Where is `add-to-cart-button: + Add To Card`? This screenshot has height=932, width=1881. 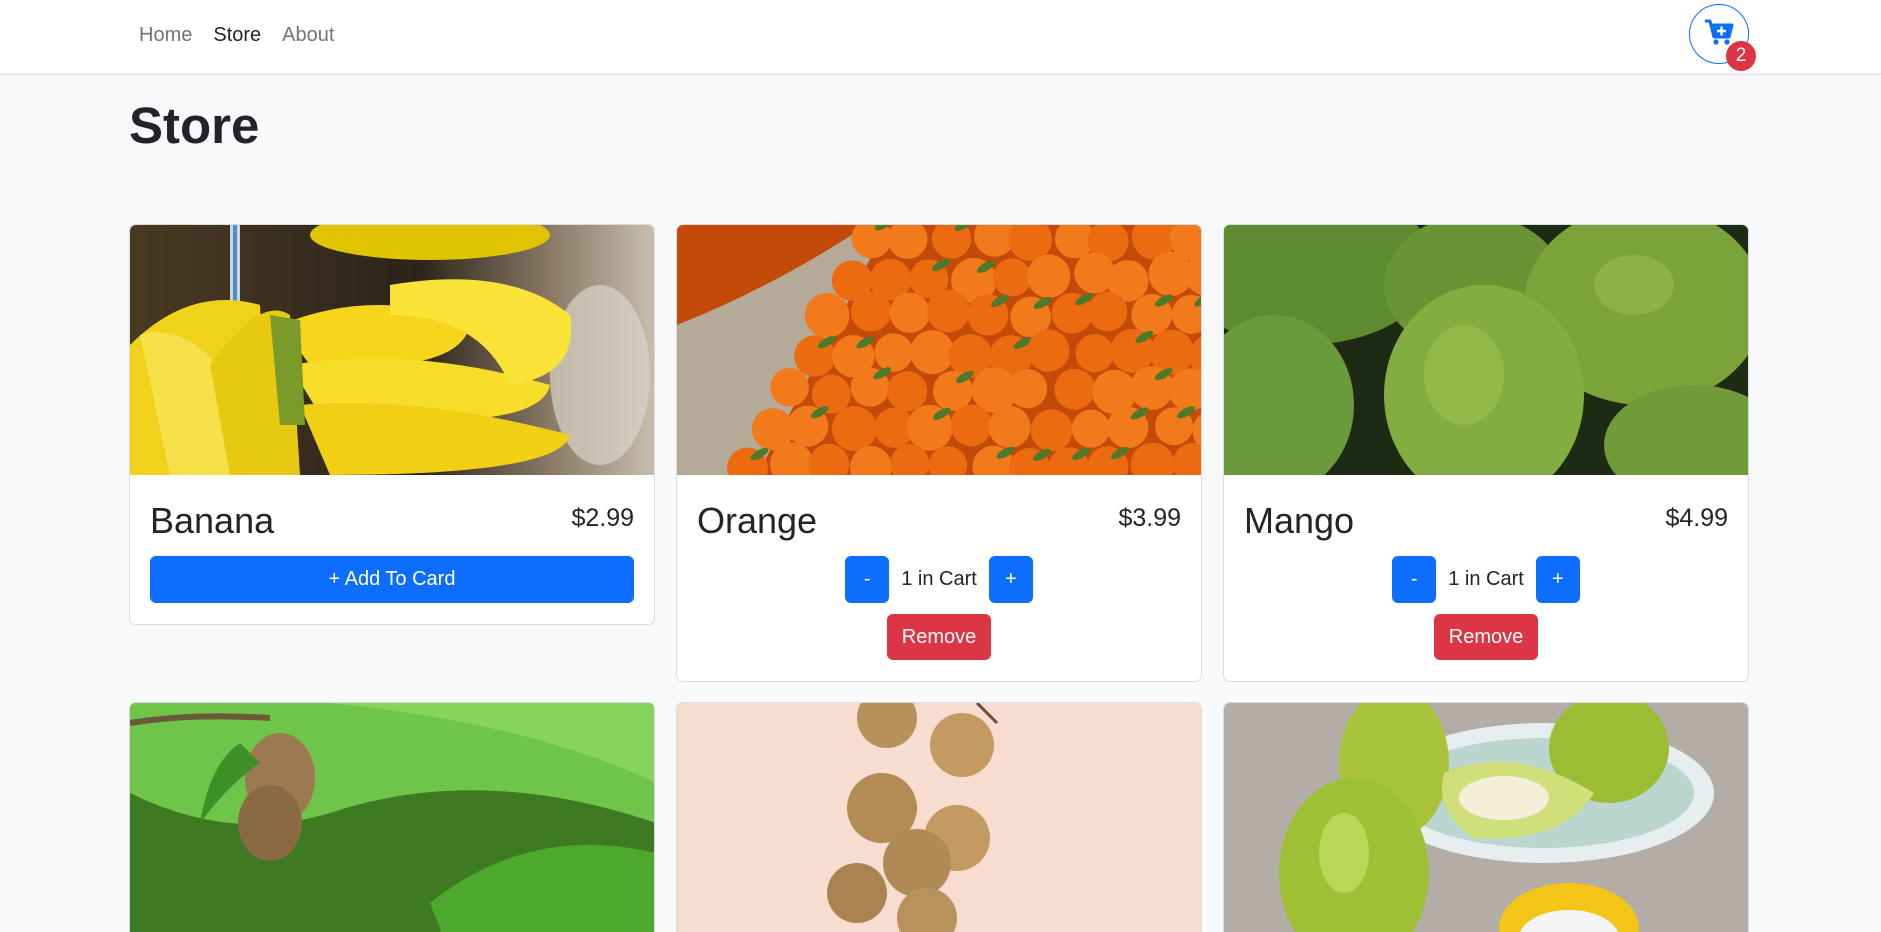 add-to-cart-button: + Add To Card is located at coordinates (392, 579).